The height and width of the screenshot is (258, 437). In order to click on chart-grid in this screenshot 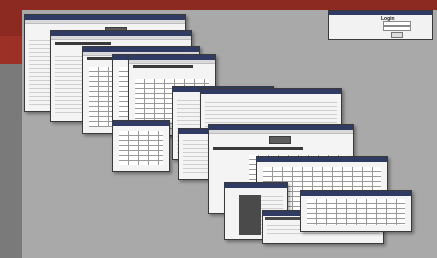, I will do `click(141, 148)`.